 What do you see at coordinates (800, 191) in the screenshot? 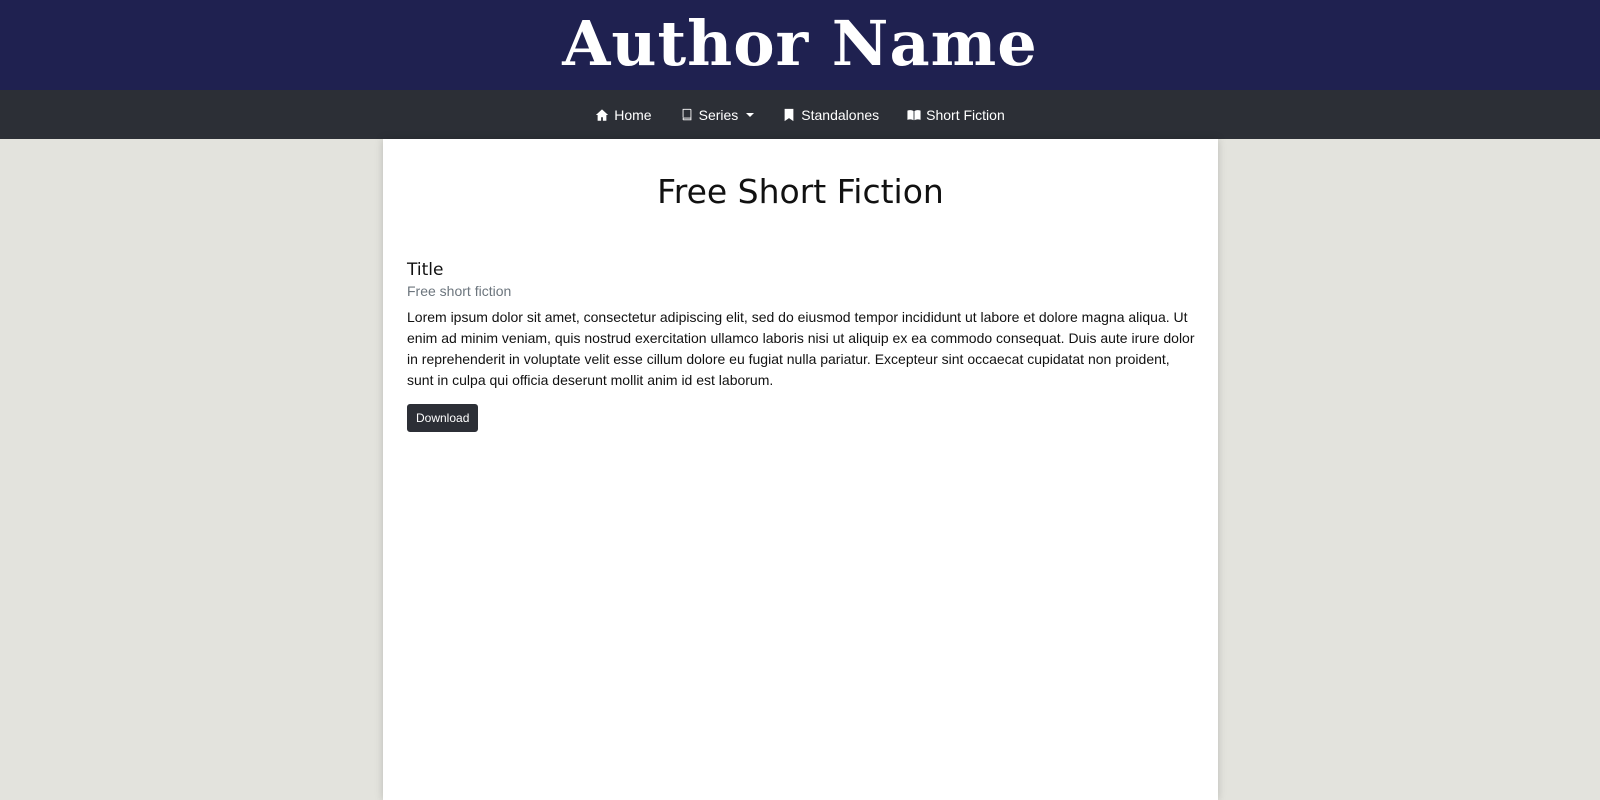
I see `page-title: Free Short Fiction` at bounding box center [800, 191].